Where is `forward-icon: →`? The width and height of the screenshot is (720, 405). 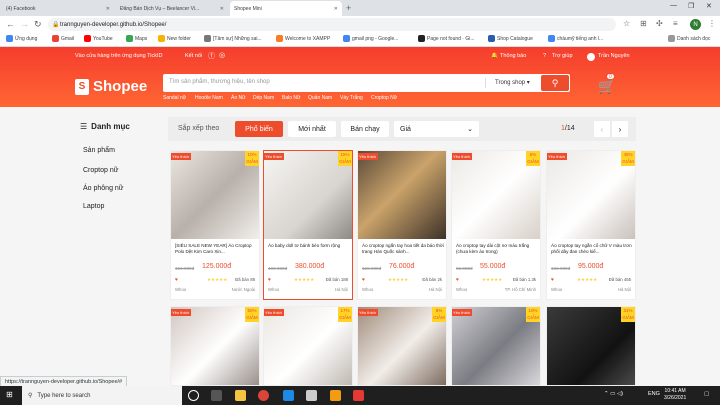
forward-icon: → is located at coordinates (24, 24).